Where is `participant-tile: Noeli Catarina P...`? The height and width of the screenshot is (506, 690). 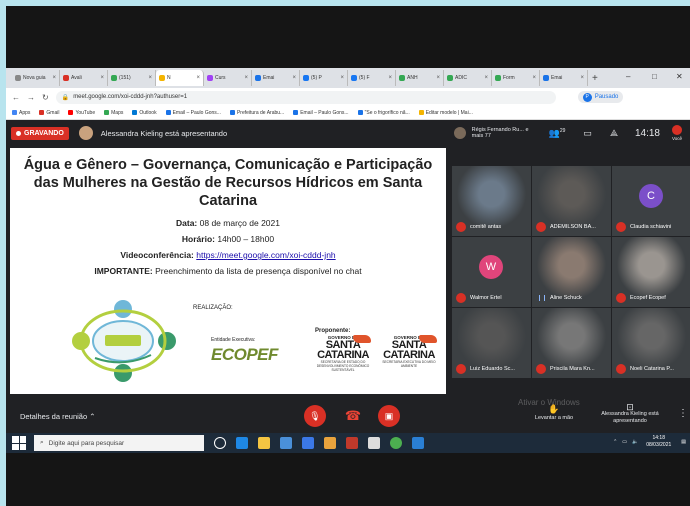
participant-tile: Noeli Catarina P... is located at coordinates (651, 343).